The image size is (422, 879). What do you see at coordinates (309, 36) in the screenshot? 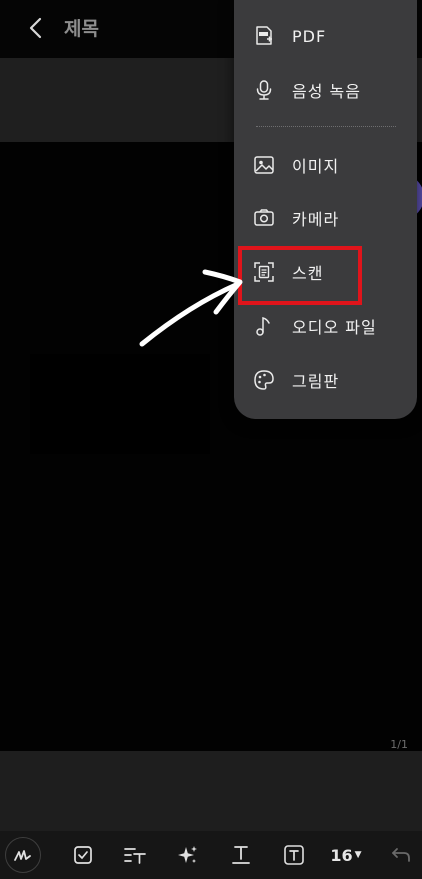
I see `menu-item-label: PDF` at bounding box center [309, 36].